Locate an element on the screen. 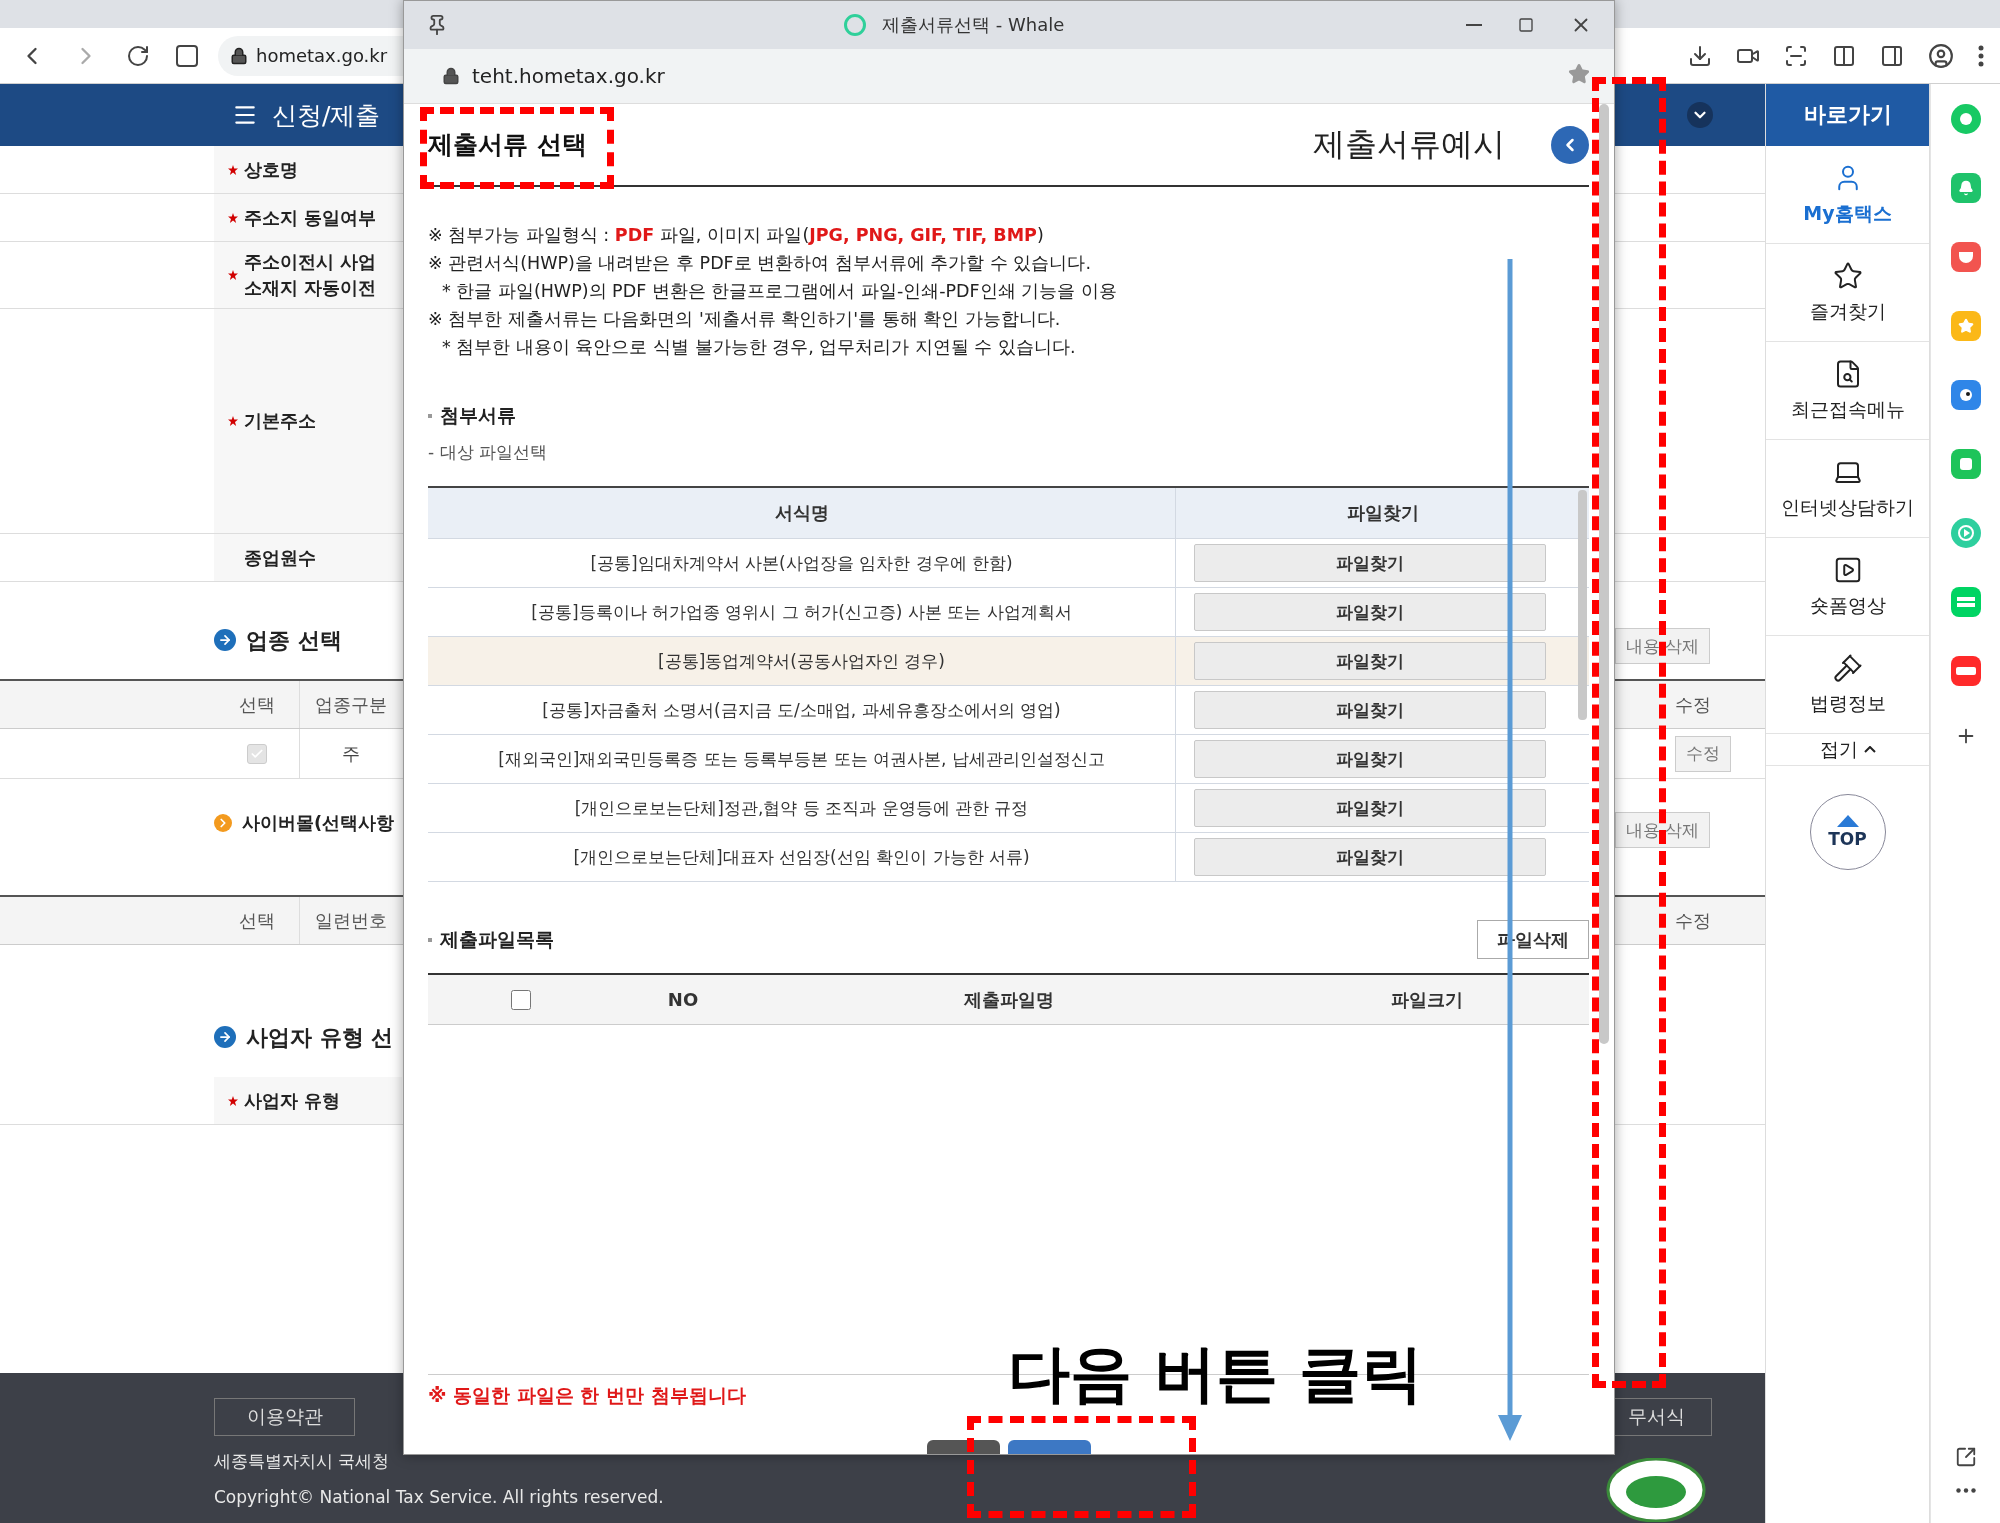 This screenshot has width=2000, height=1523. document-row: [개인으로보는단체]정관,협약 등 조직과 운영등에 관한 규정 파일찾기 is located at coordinates (1008, 808).